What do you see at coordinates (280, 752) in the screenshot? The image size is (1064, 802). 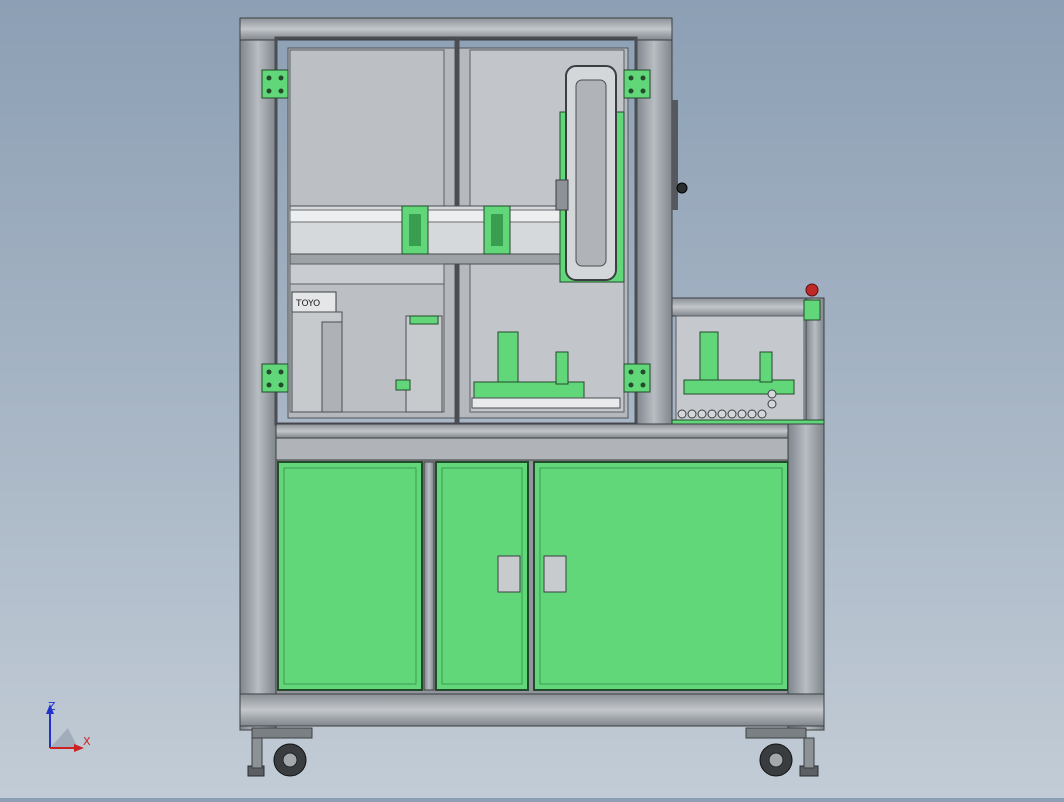 I see `caster-left` at bounding box center [280, 752].